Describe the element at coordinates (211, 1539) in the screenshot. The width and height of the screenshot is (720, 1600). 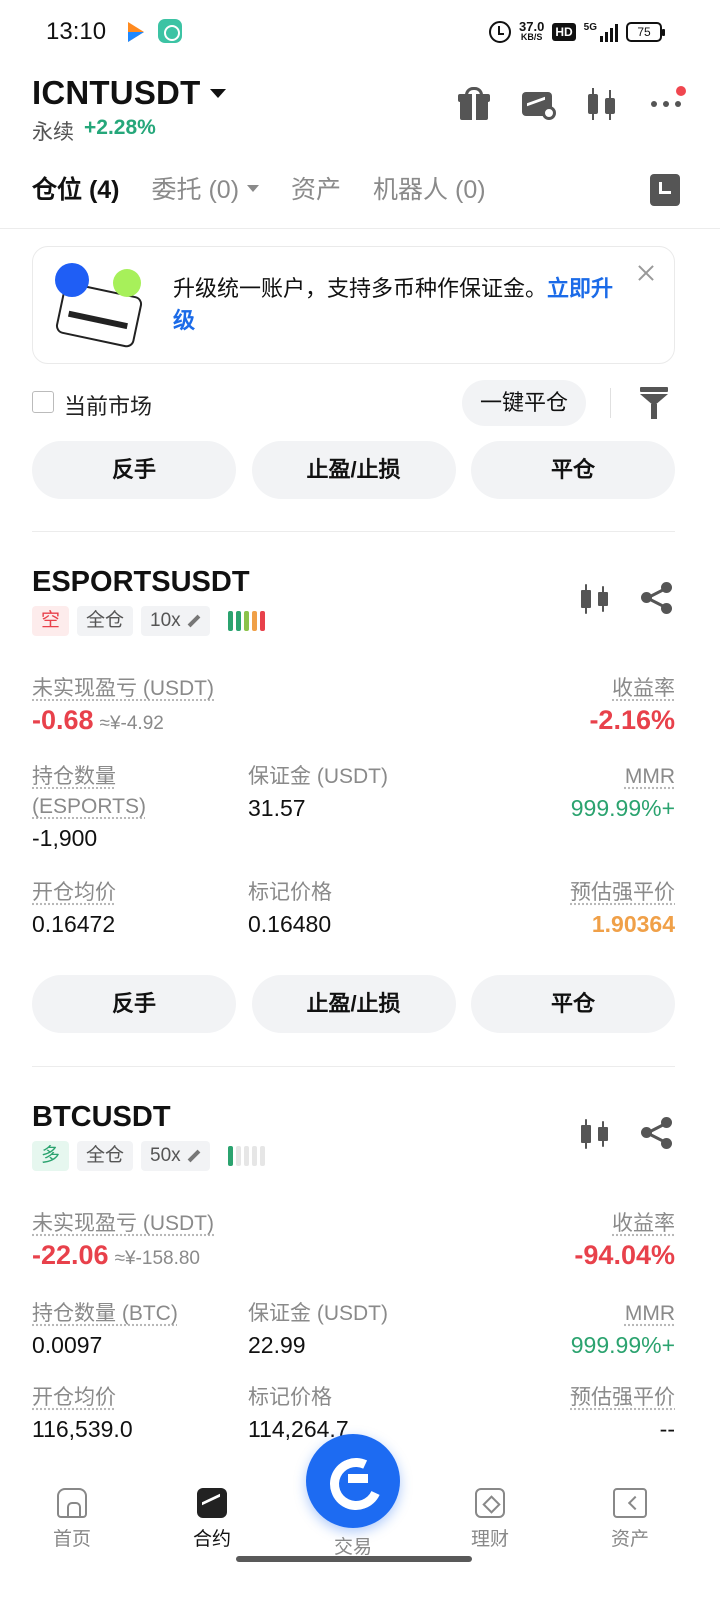
I see `nav-label: 合约` at that location.